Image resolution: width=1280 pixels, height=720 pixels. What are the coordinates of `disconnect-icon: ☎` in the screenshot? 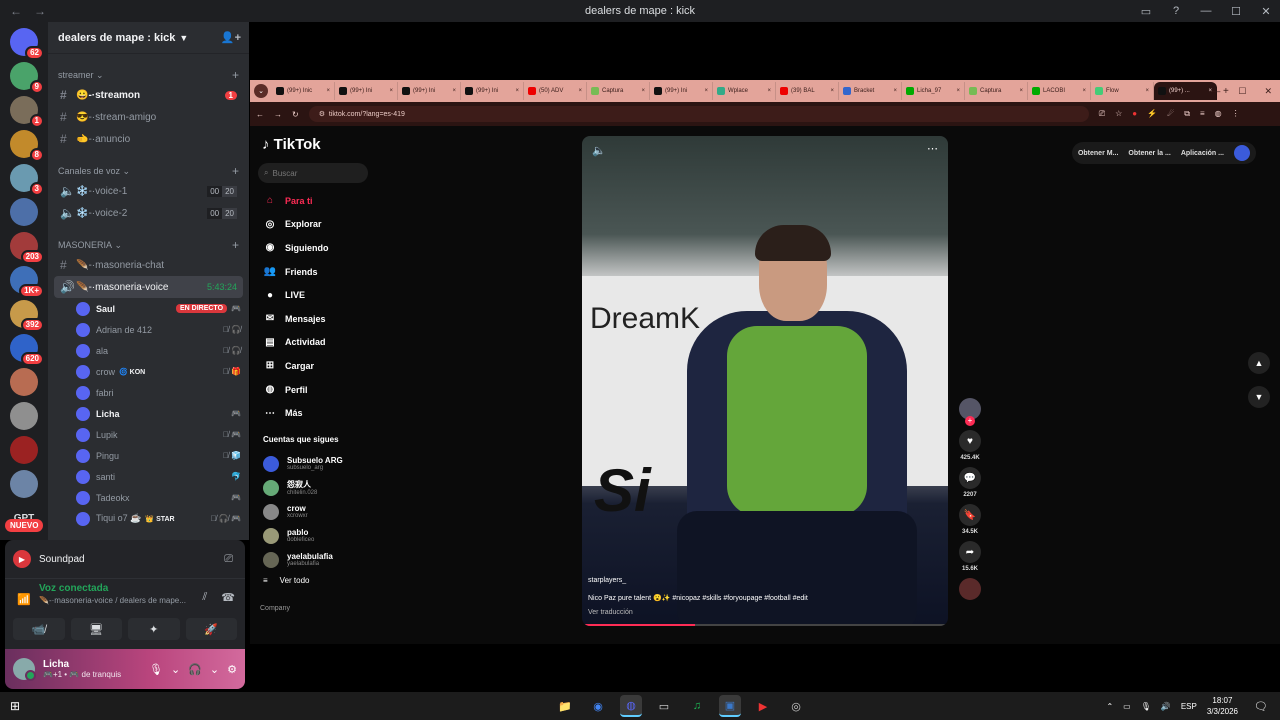 It's located at (228, 597).